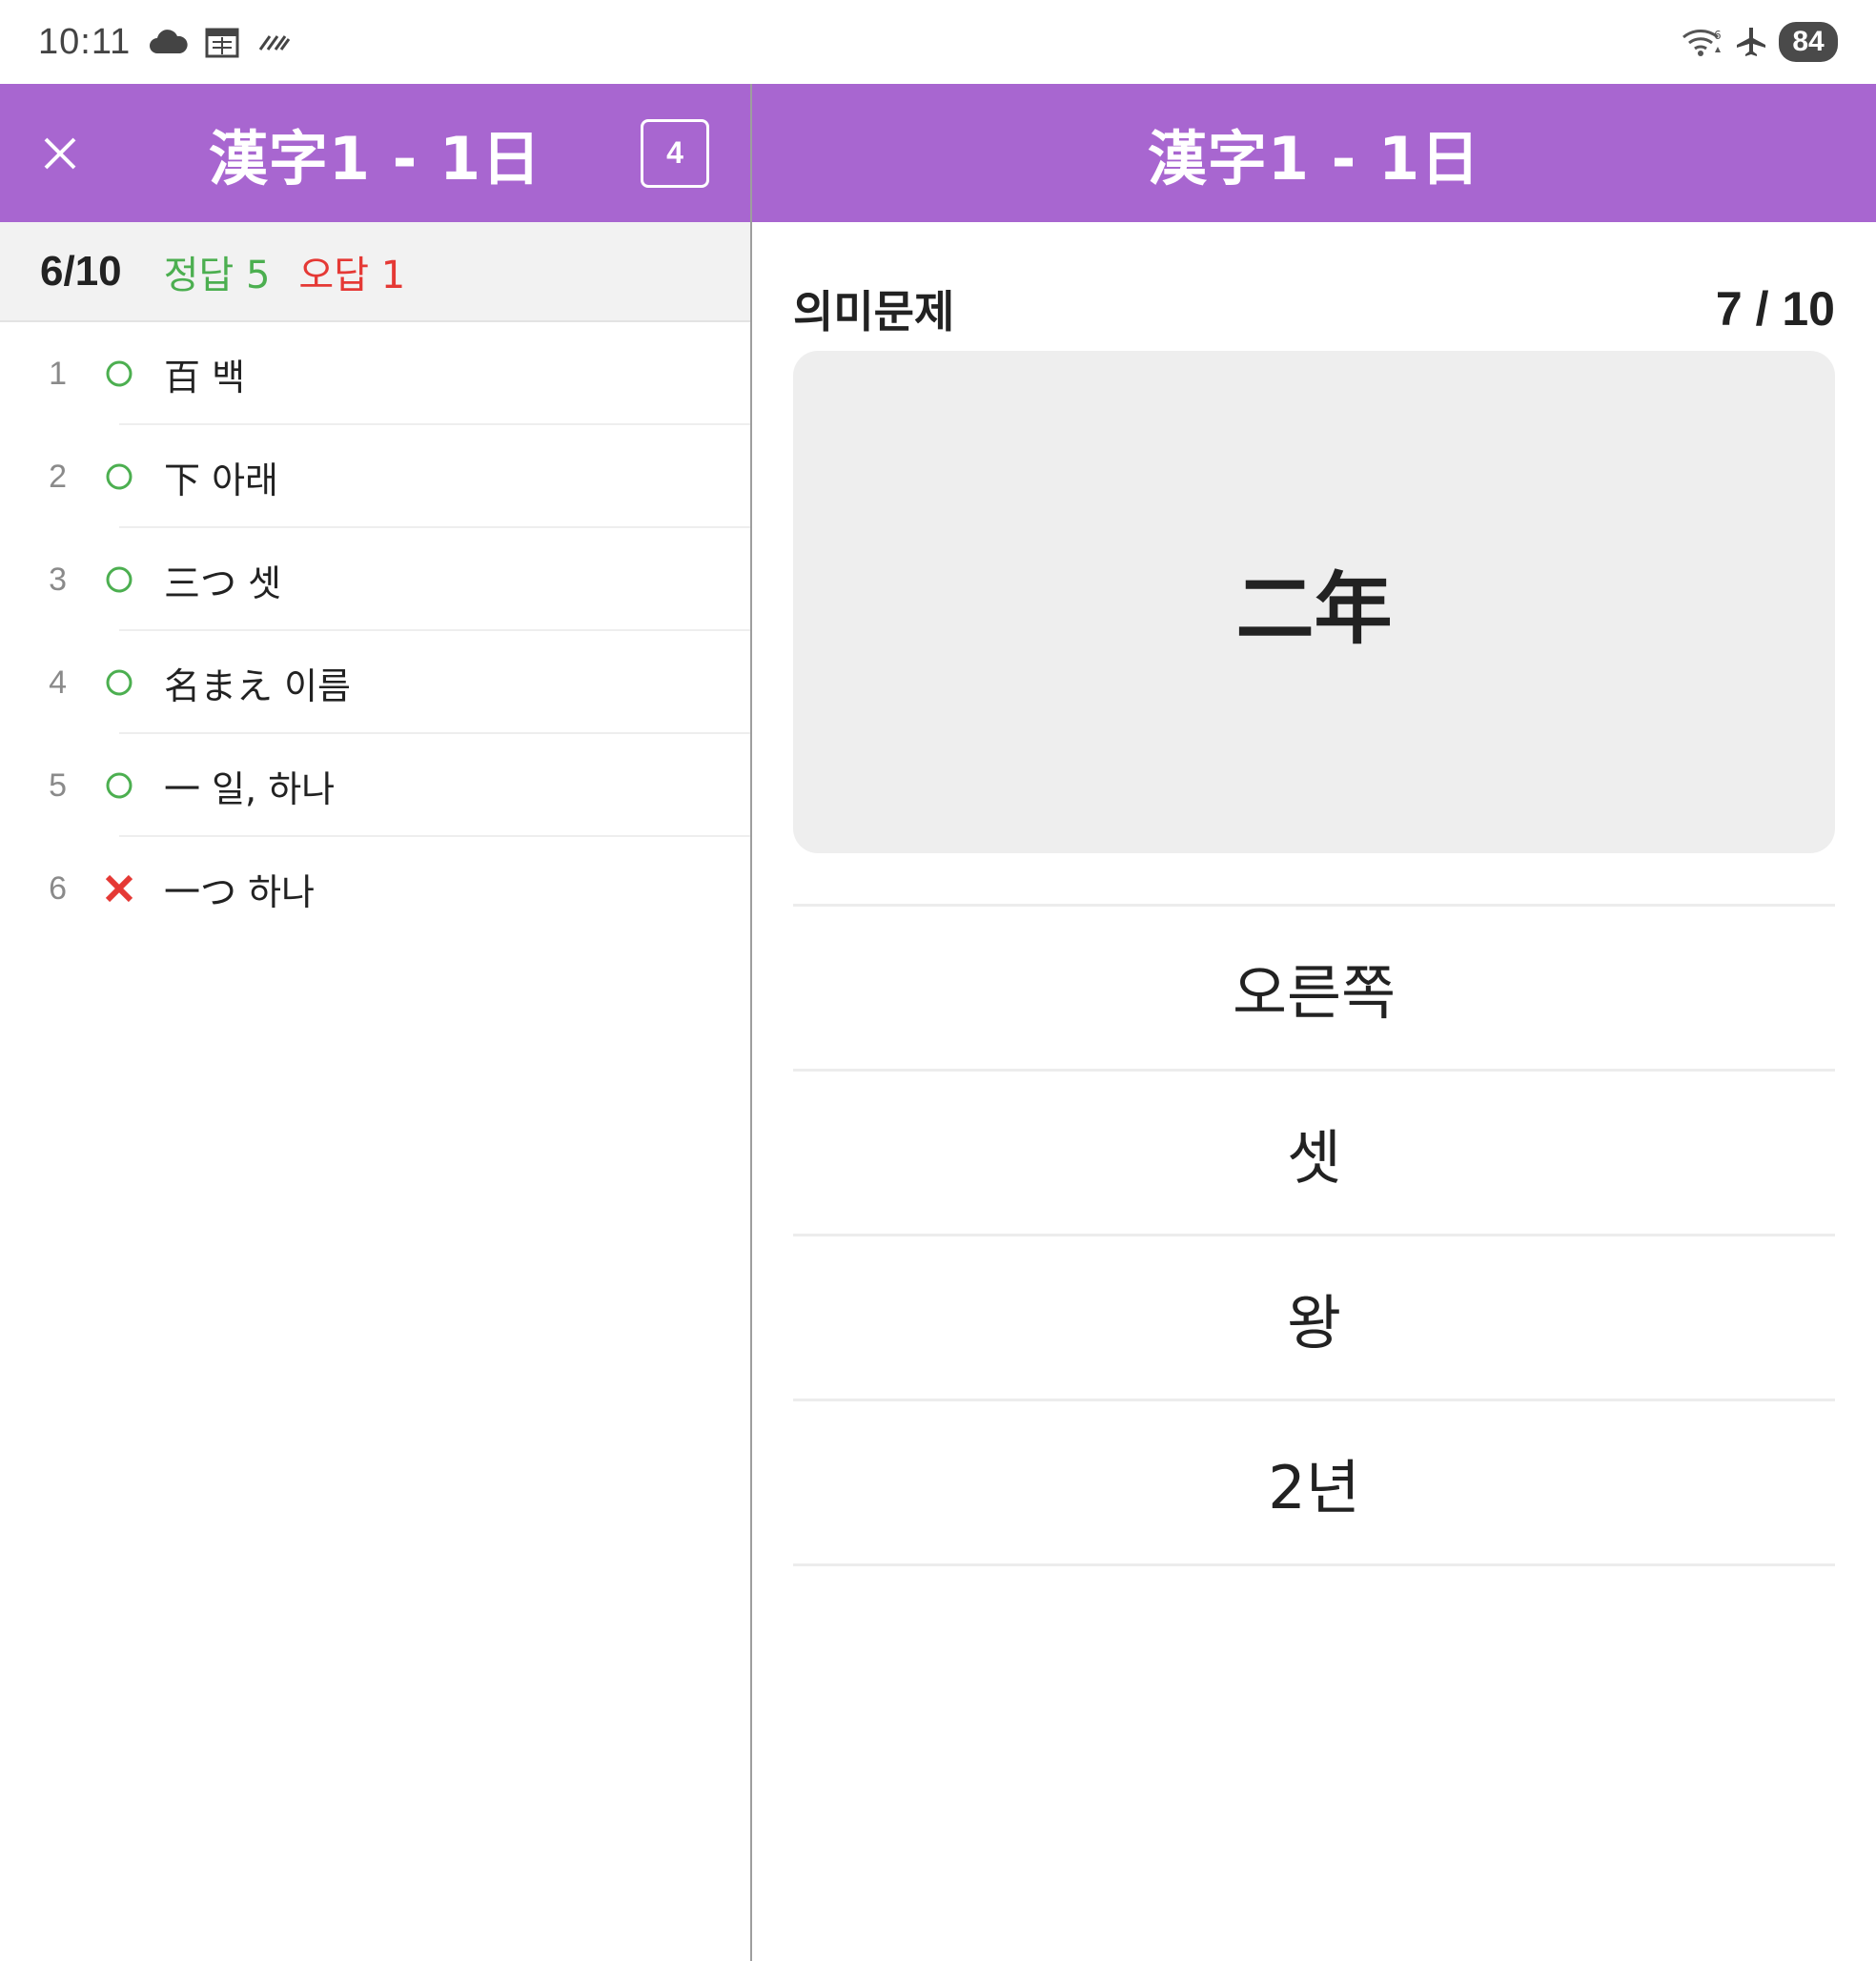  I want to click on correct-number: 5, so click(258, 275).